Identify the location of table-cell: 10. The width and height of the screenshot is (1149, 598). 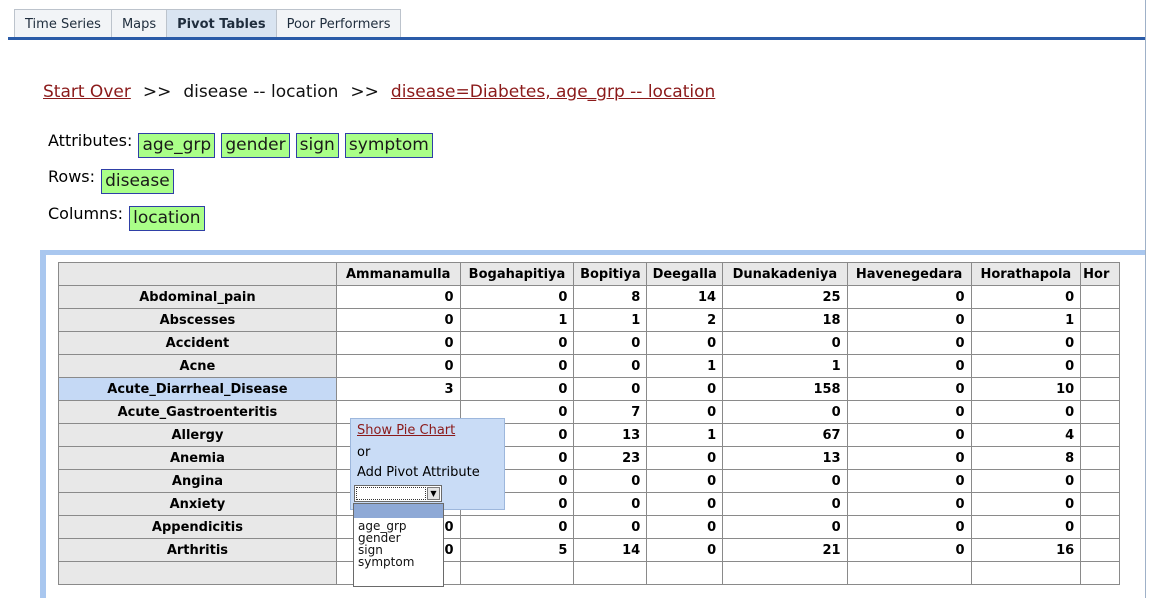
(1026, 389).